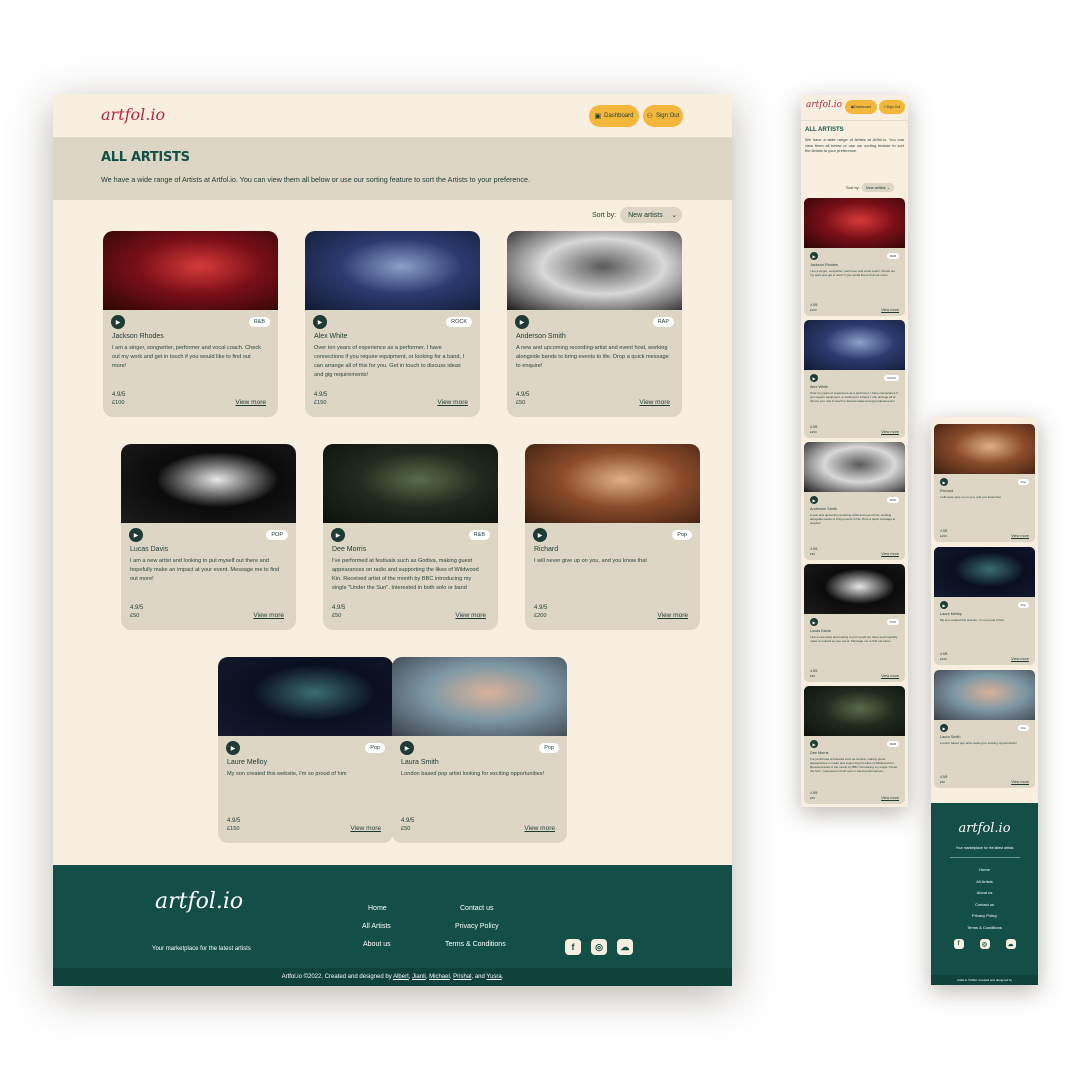 The width and height of the screenshot is (1080, 1080). I want to click on footer-link-contact-us: Contact us, so click(476, 908).